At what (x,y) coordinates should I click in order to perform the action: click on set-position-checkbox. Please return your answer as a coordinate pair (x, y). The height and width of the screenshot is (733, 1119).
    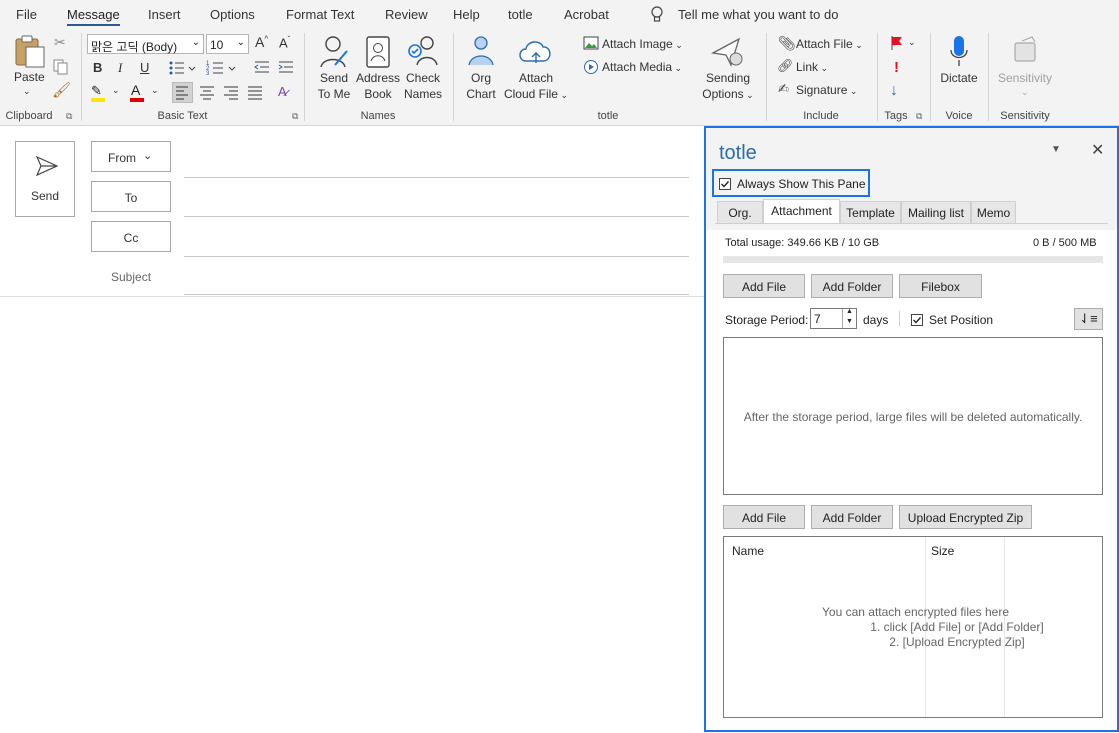
    Looking at the image, I should click on (917, 320).